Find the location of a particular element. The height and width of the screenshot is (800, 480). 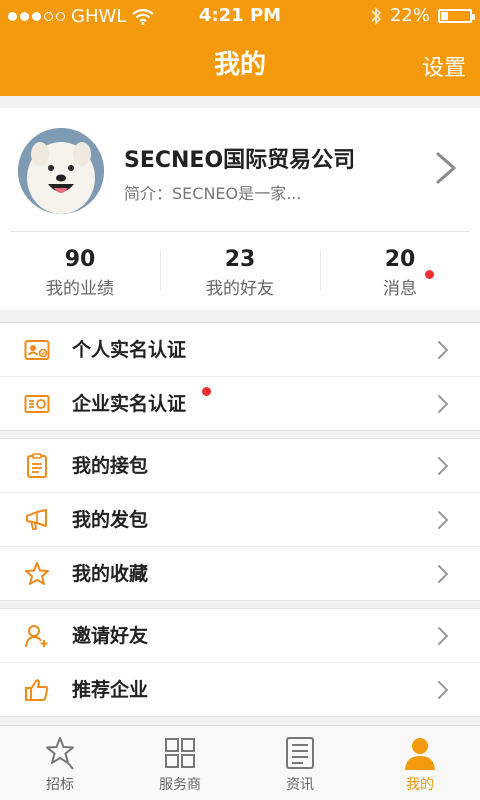

tab-label: 招标 is located at coordinates (60, 785).